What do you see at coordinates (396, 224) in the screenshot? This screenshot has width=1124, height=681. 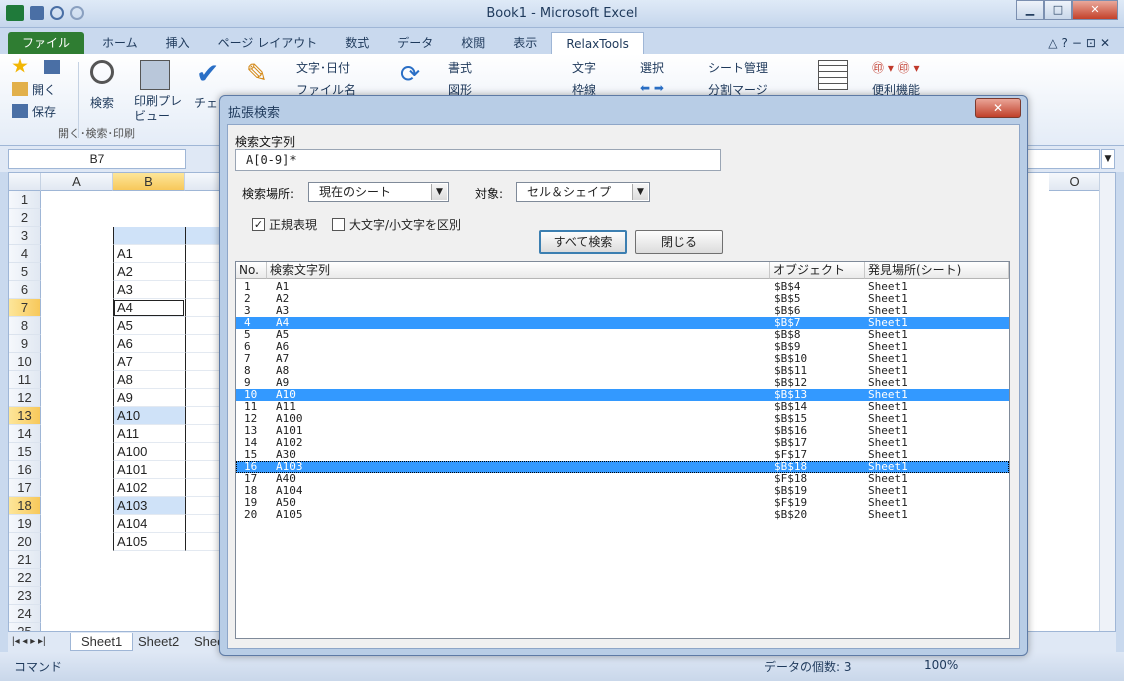 I see `case-sensitive-checkbox: 大文字/小文字を区別` at bounding box center [396, 224].